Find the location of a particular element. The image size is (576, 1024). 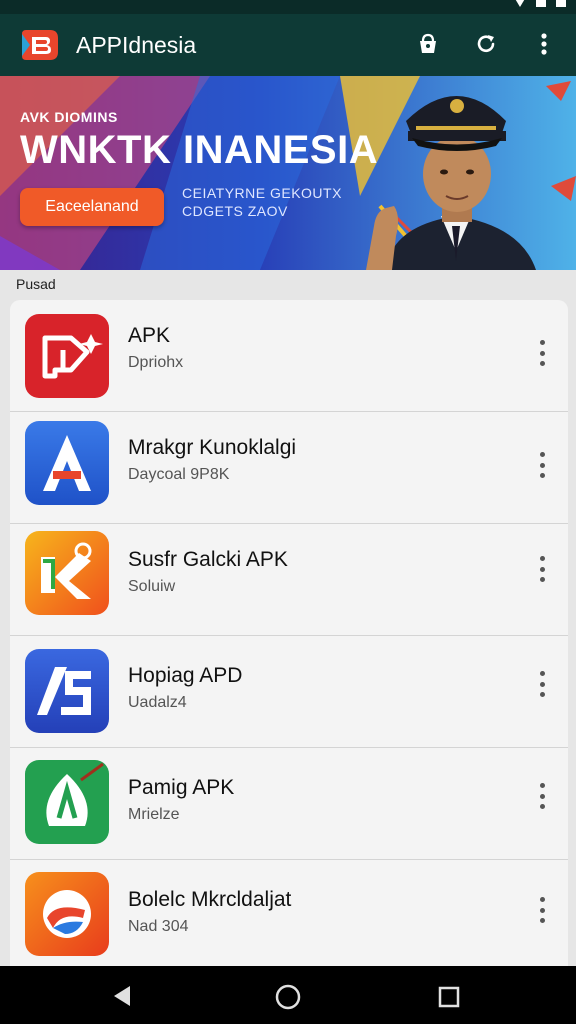

app-title-text: APK is located at coordinates (149, 335).